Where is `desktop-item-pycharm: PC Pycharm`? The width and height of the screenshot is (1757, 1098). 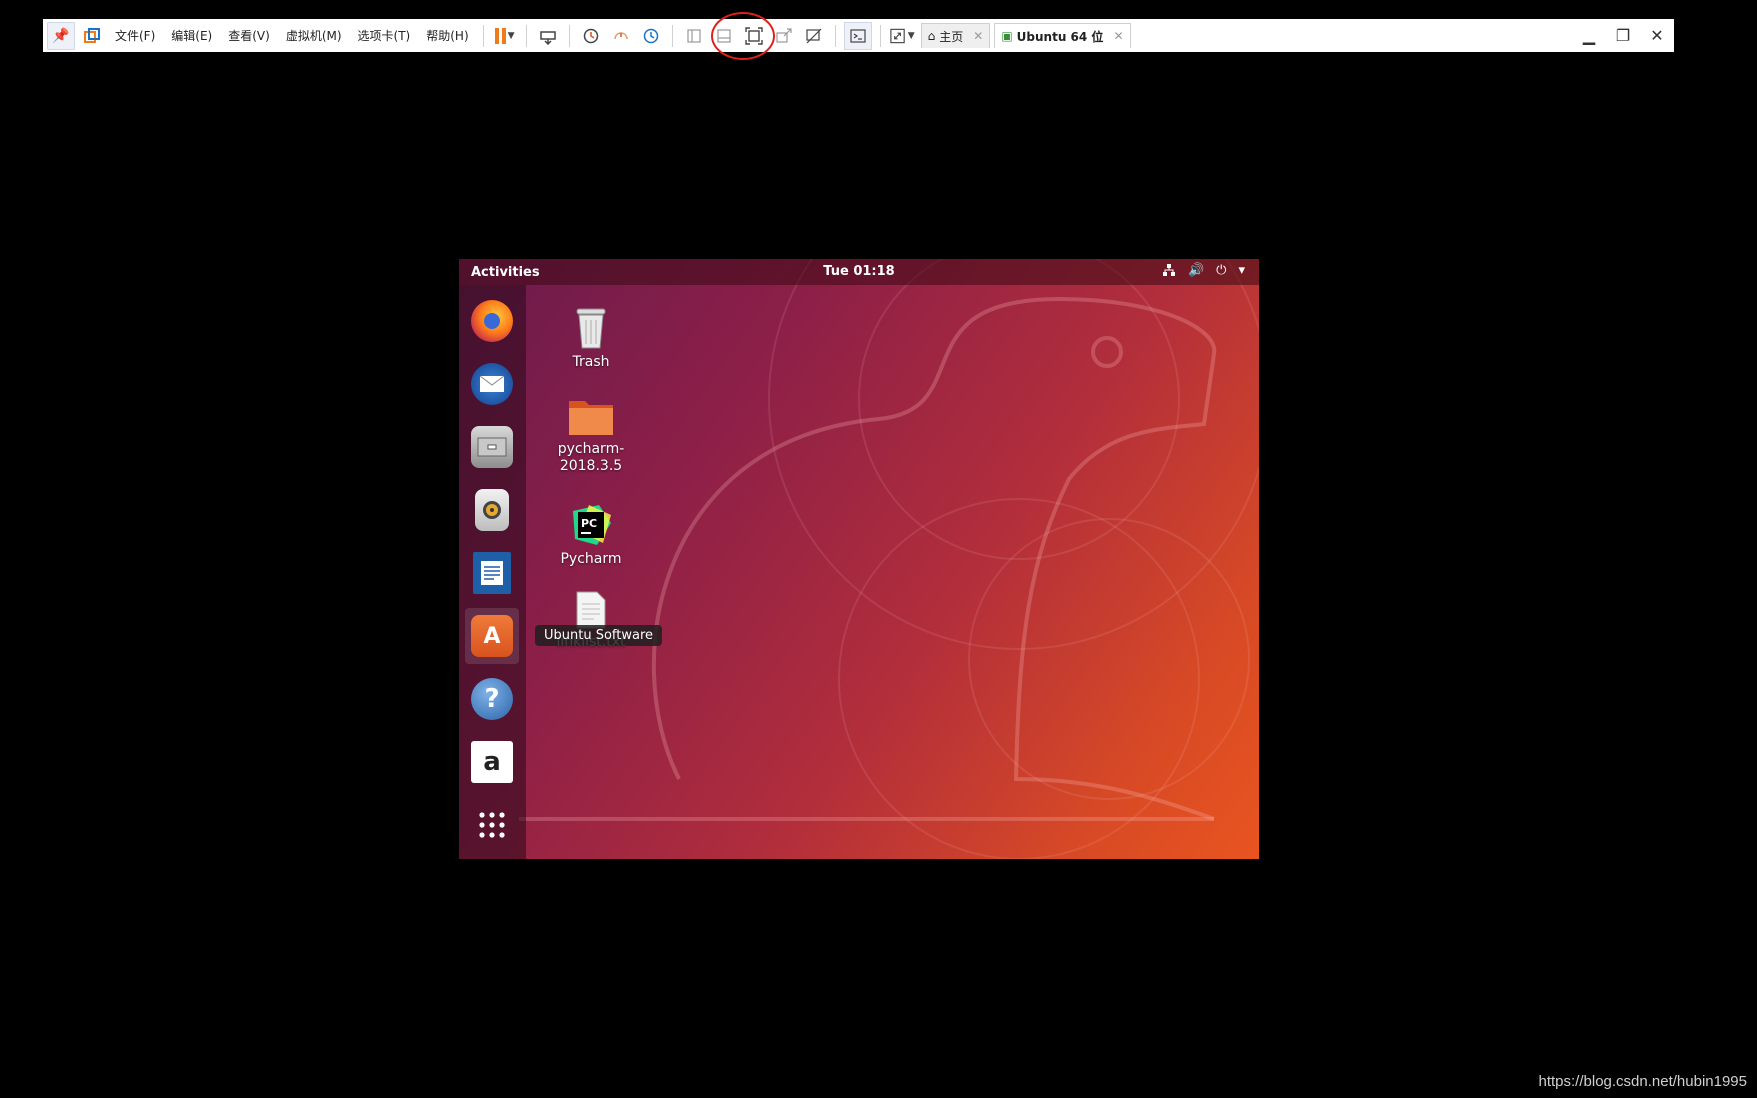 desktop-item-pycharm: PC Pycharm is located at coordinates (591, 535).